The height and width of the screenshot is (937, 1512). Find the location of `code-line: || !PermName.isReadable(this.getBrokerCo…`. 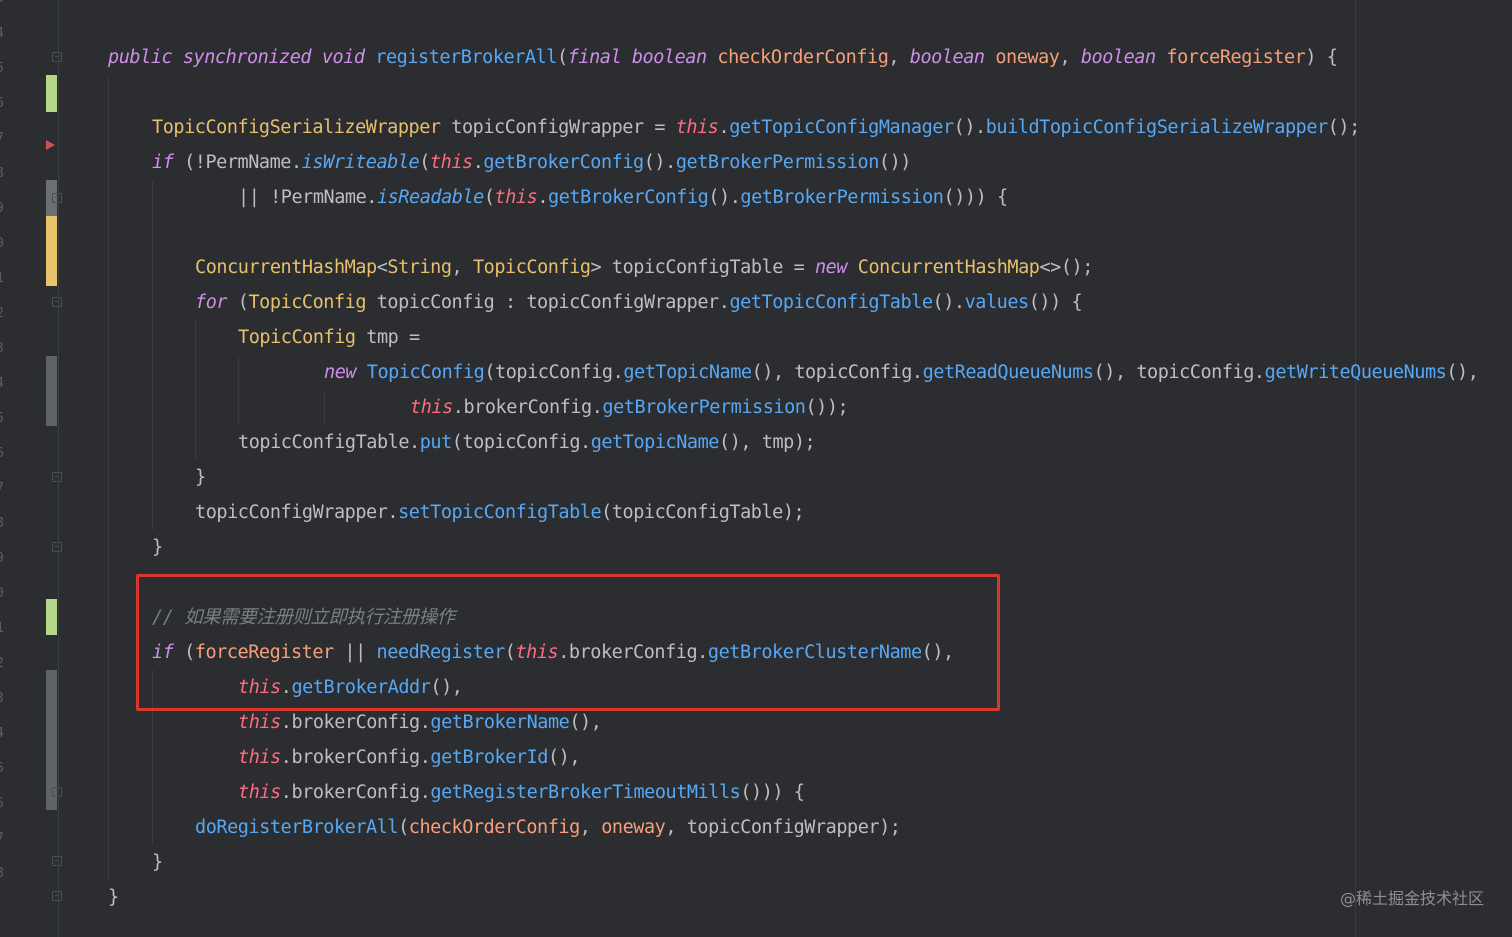

code-line: || !PermName.isReadable(this.getBrokerCo… is located at coordinates (623, 197).